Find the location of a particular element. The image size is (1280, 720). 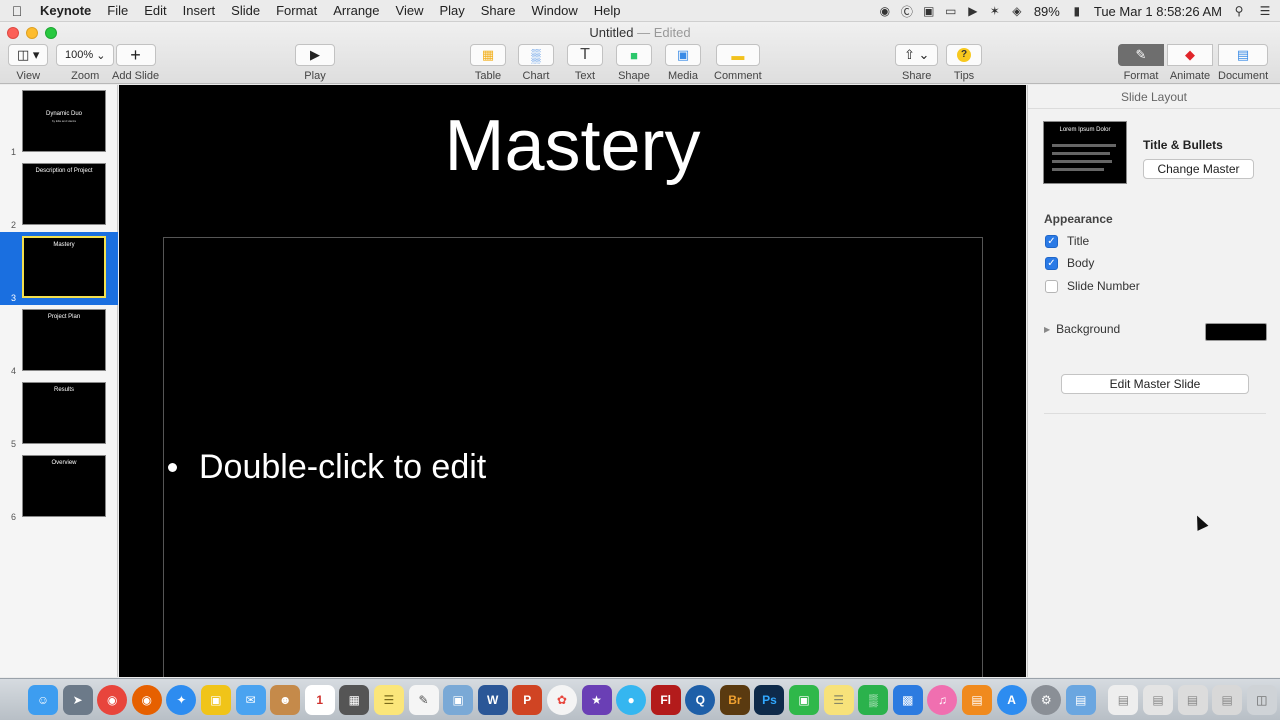

word-icon: W is located at coordinates (492, 699).